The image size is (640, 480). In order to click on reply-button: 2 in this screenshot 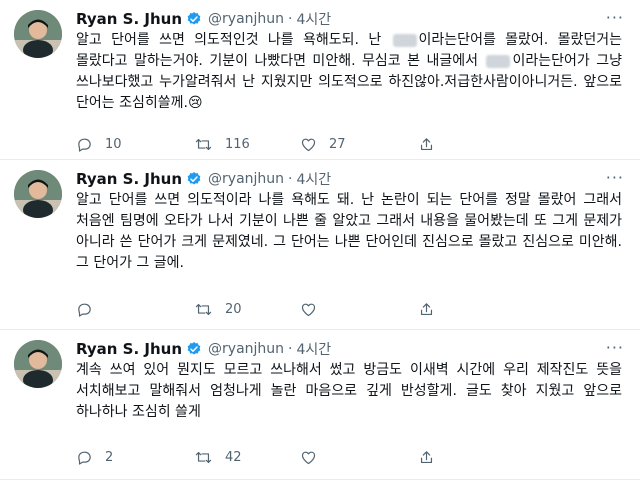, I will do `click(135, 457)`.